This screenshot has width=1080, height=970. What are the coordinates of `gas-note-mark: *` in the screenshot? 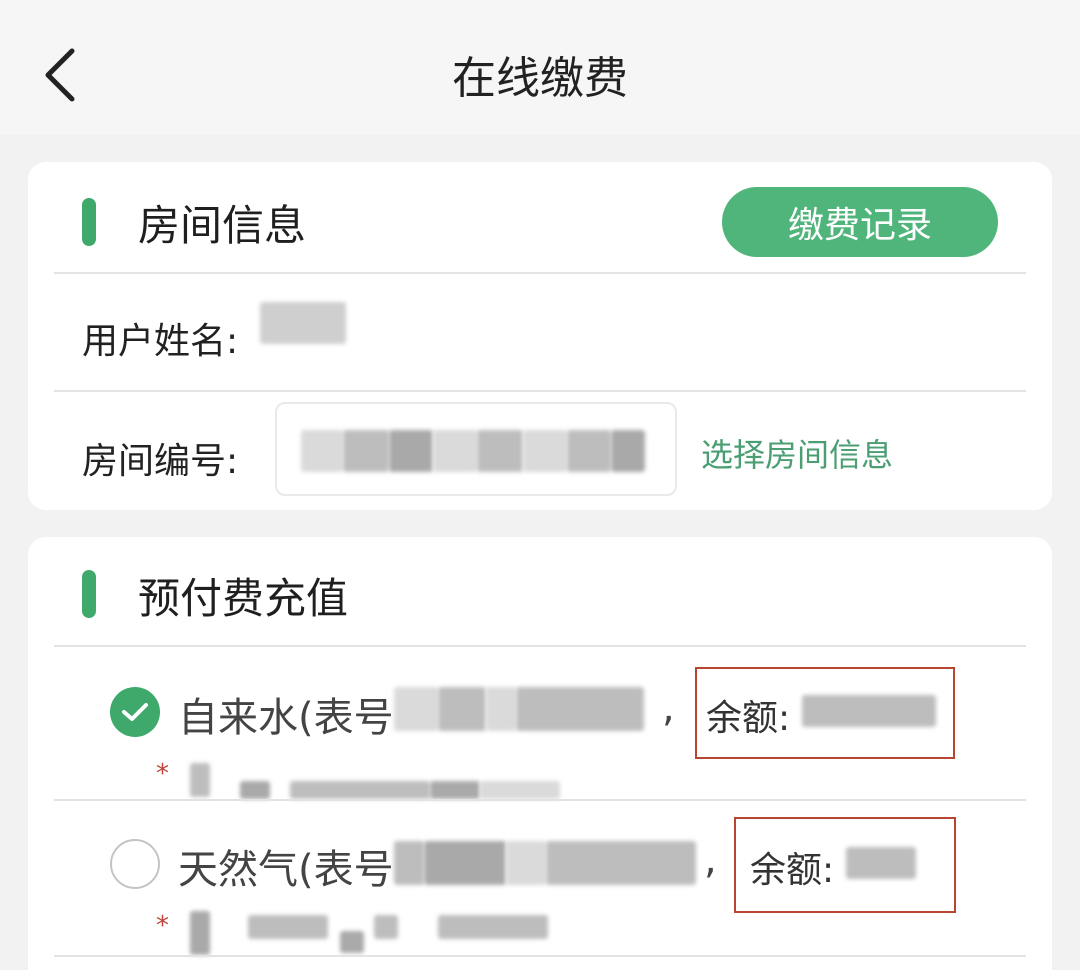 It's located at (162, 926).